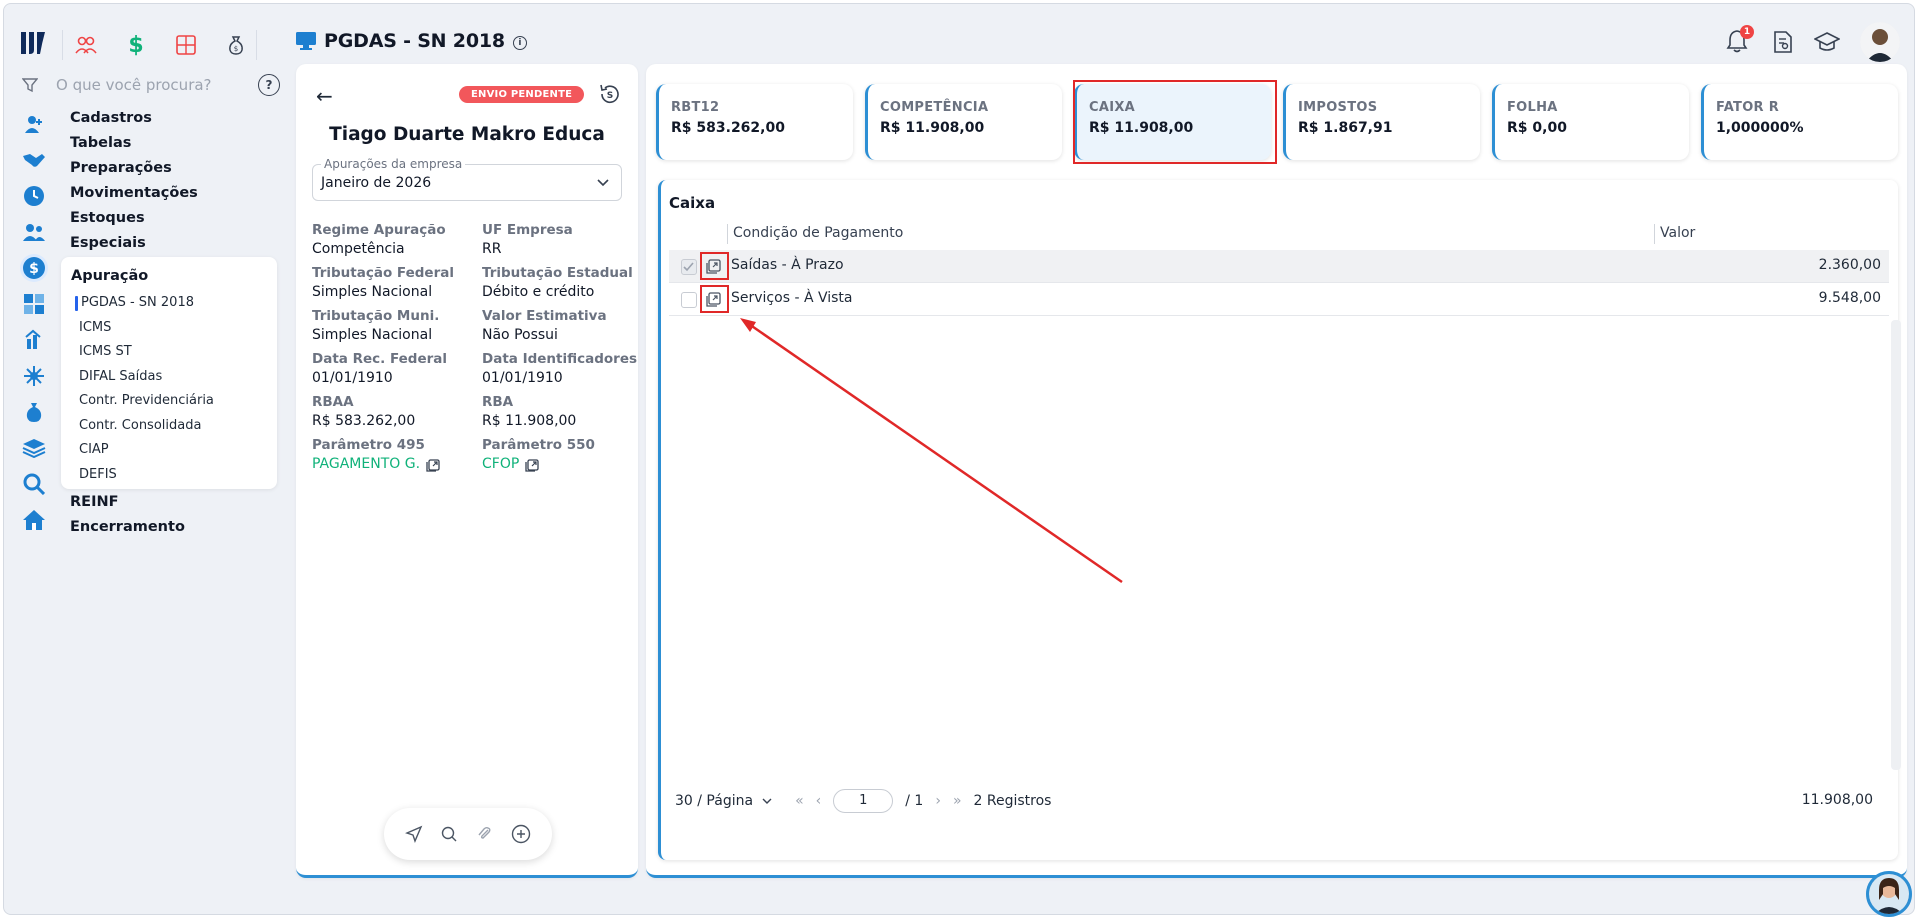 Image resolution: width=1919 pixels, height=919 pixels. Describe the element at coordinates (1740, 40) in the screenshot. I see `notifications-button: 1` at that location.